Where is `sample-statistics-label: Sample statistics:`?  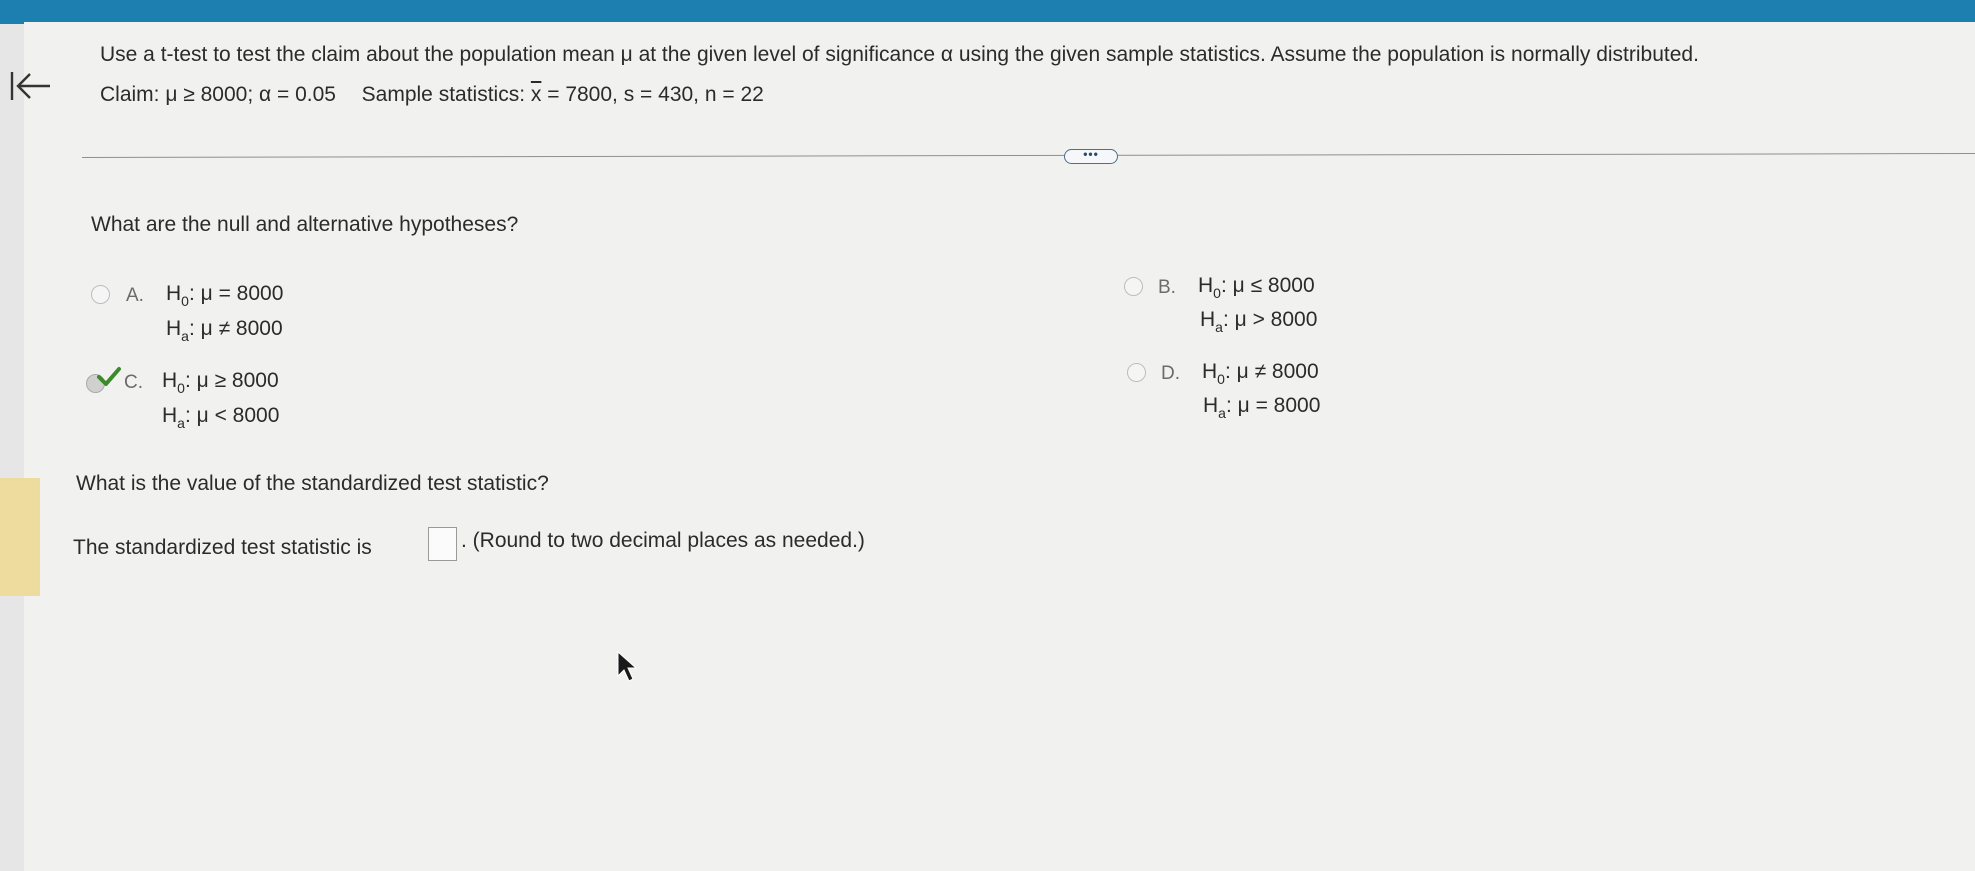 sample-statistics-label: Sample statistics: is located at coordinates (446, 94).